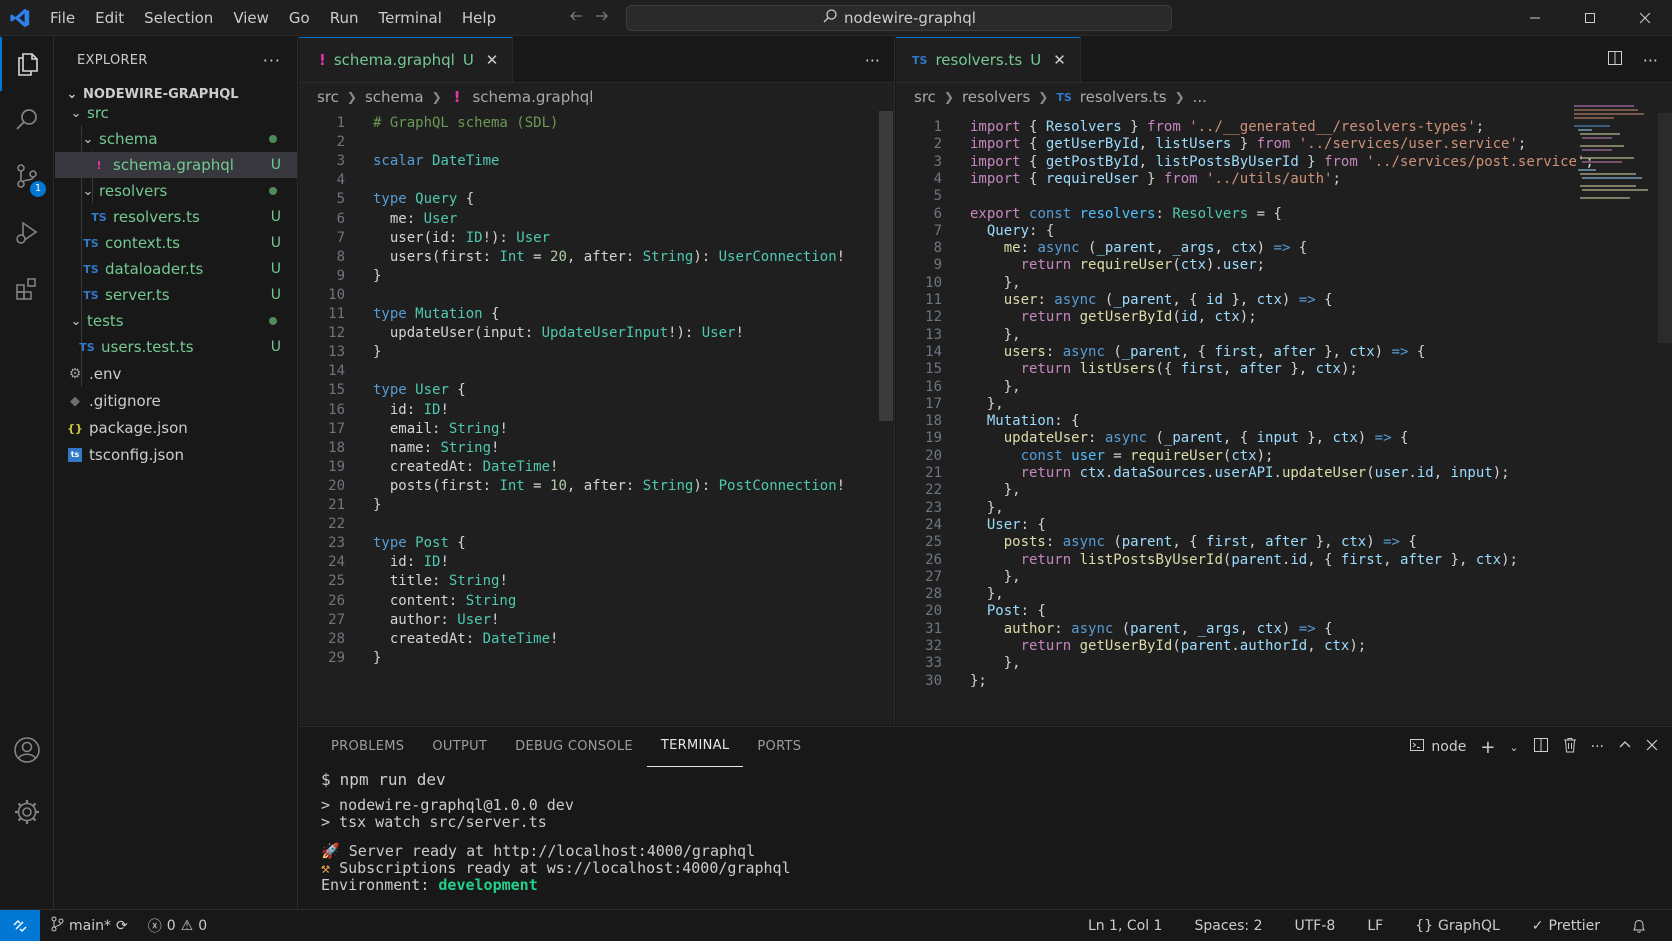  I want to click on close-window-button, so click(1644, 18).